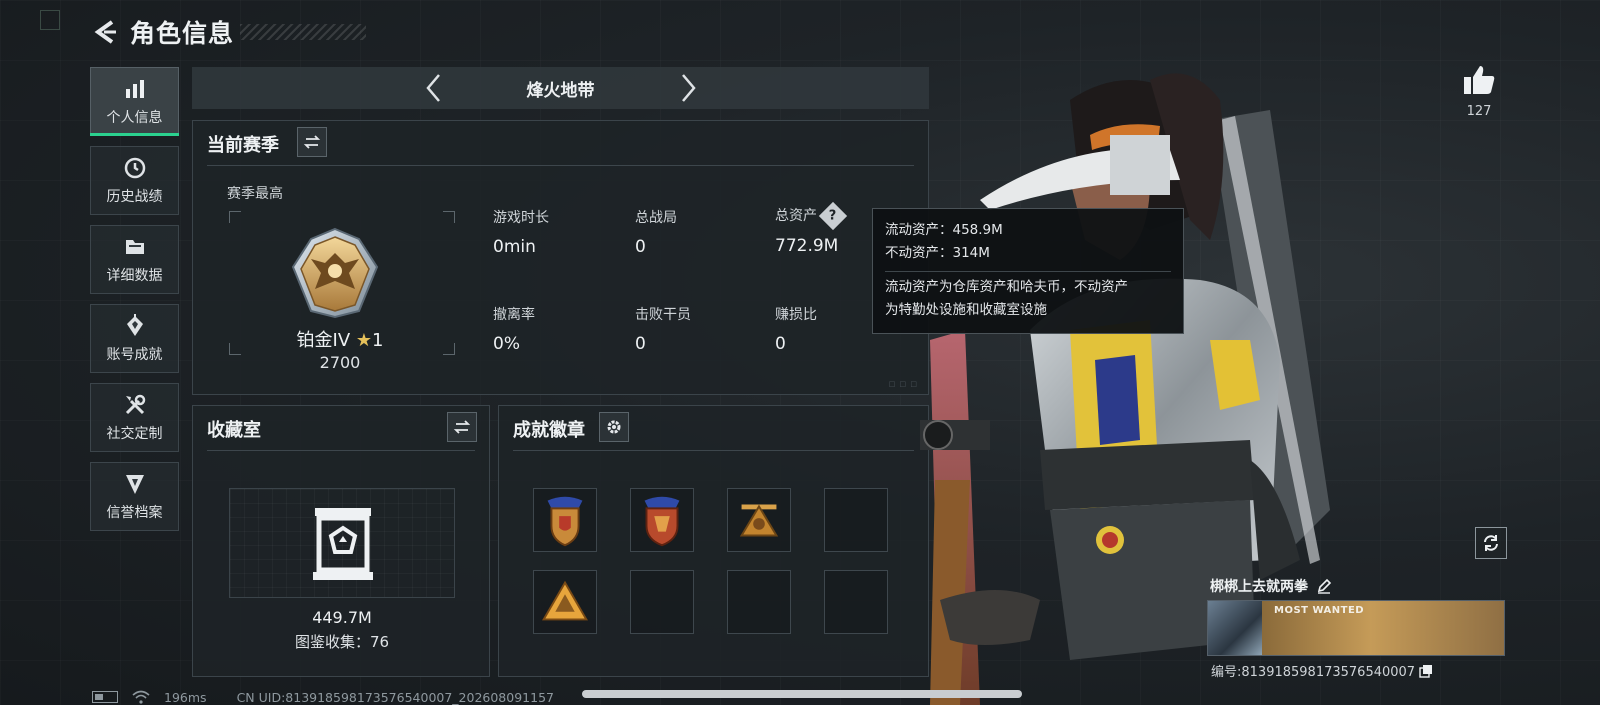 The width and height of the screenshot is (1600, 705). What do you see at coordinates (1324, 586) in the screenshot?
I see `edit-icon` at bounding box center [1324, 586].